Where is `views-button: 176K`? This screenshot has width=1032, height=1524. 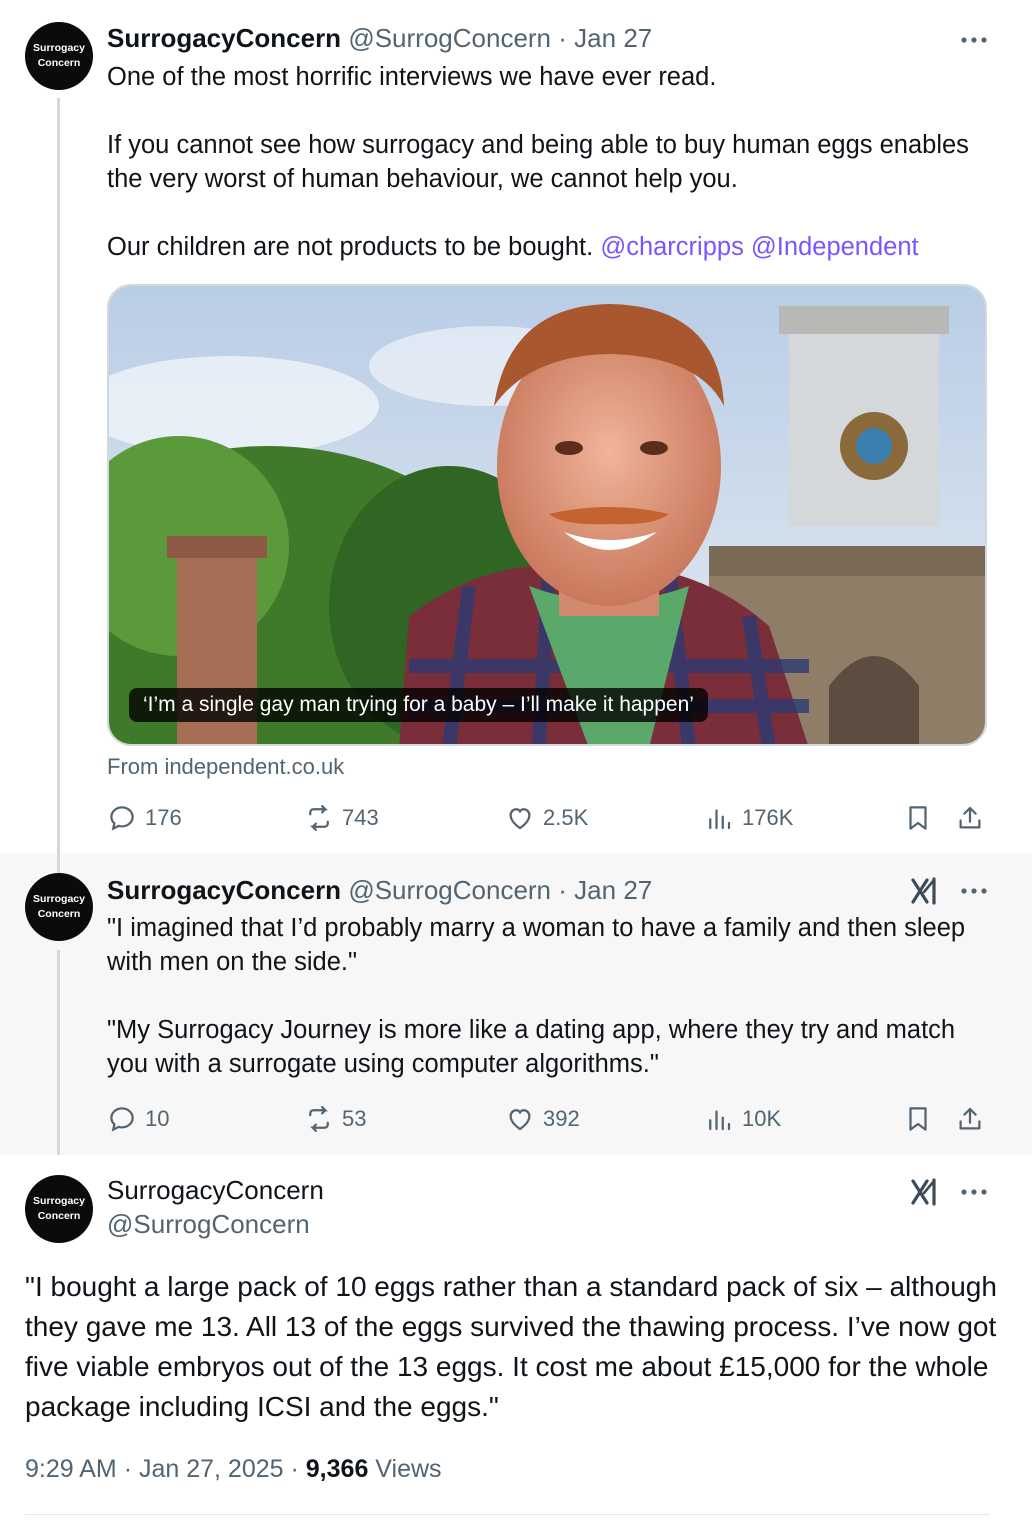 views-button: 176K is located at coordinates (748, 818).